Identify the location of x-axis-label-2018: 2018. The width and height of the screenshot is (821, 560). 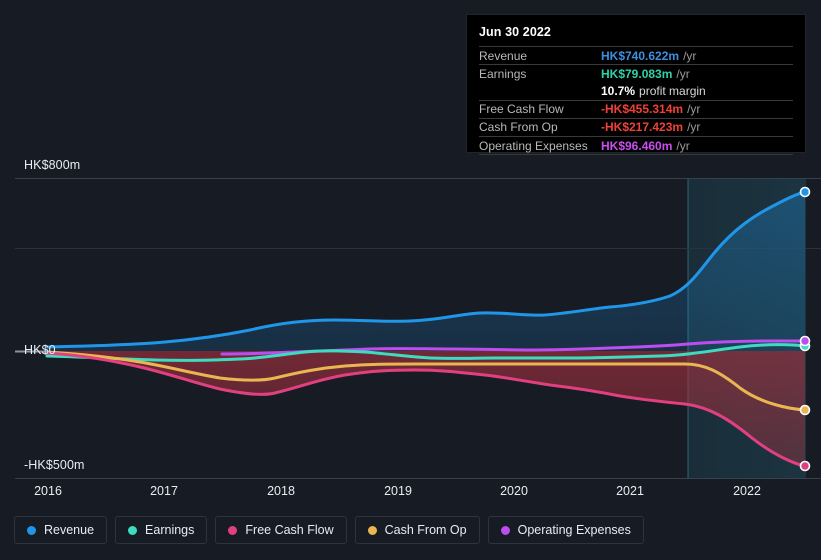
(281, 491).